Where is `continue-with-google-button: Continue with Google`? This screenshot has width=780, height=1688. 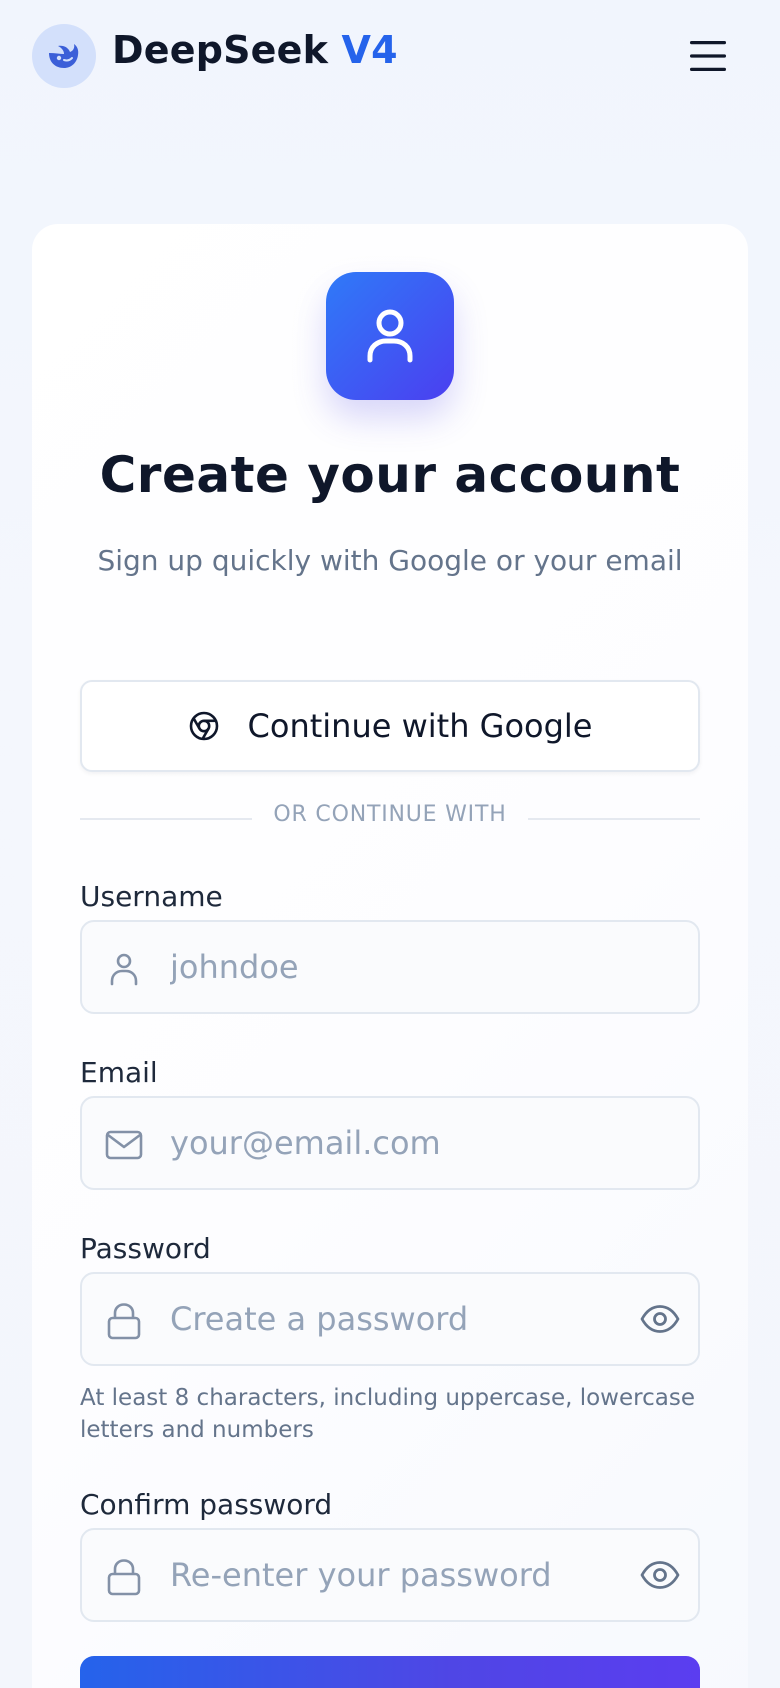 continue-with-google-button: Continue with Google is located at coordinates (390, 726).